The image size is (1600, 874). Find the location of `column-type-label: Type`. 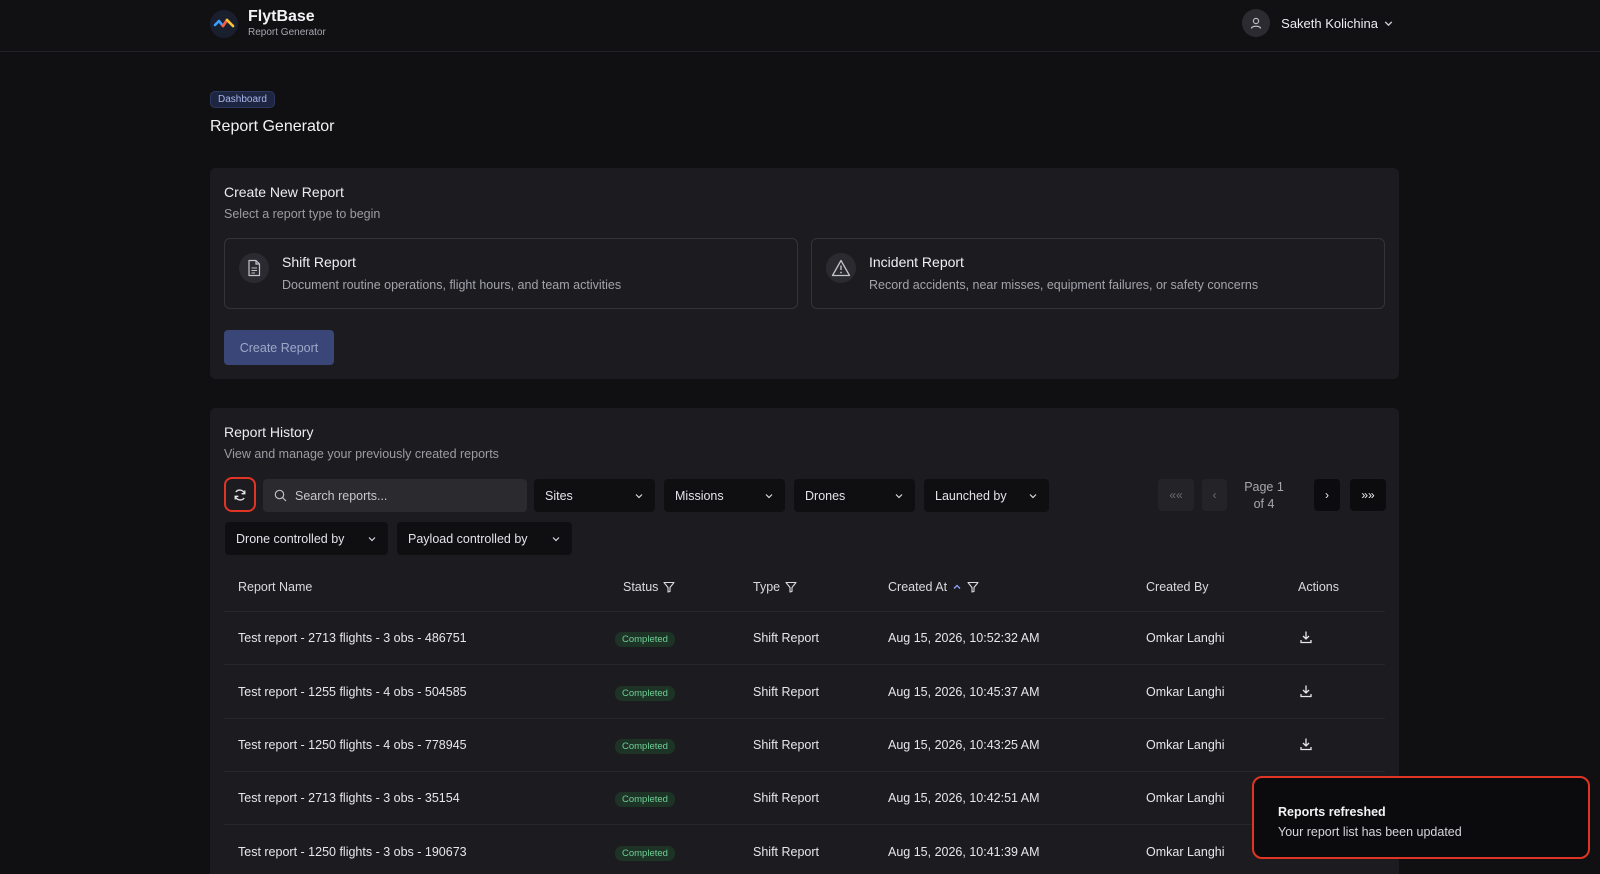

column-type-label: Type is located at coordinates (767, 587).